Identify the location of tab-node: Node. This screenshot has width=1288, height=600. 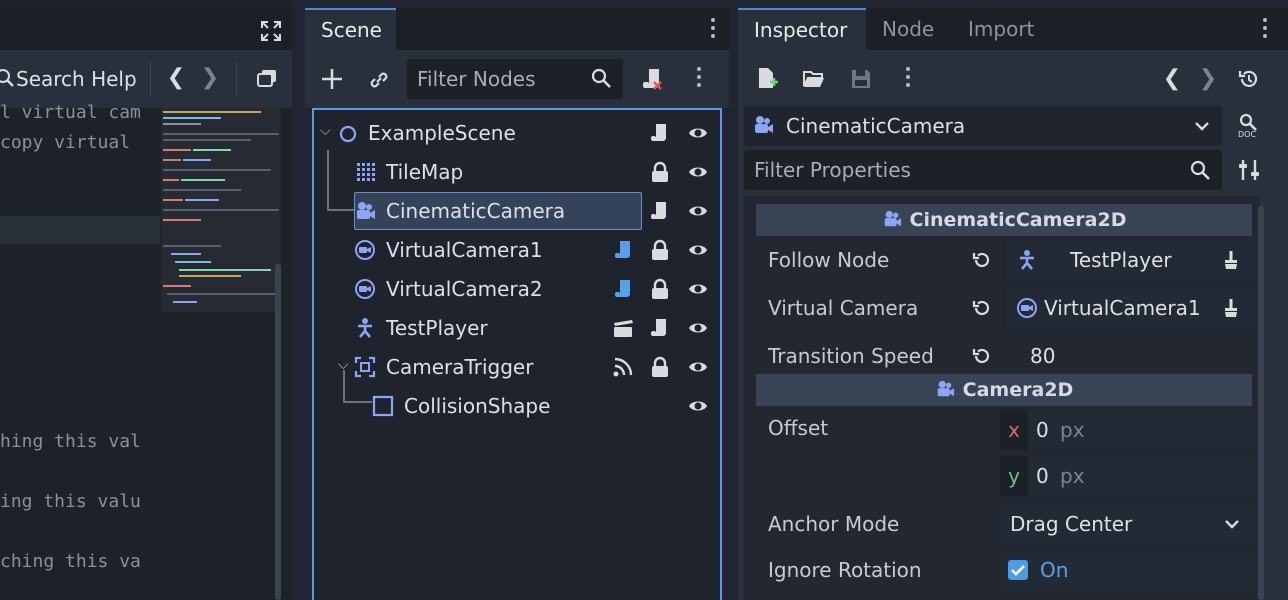
(908, 29).